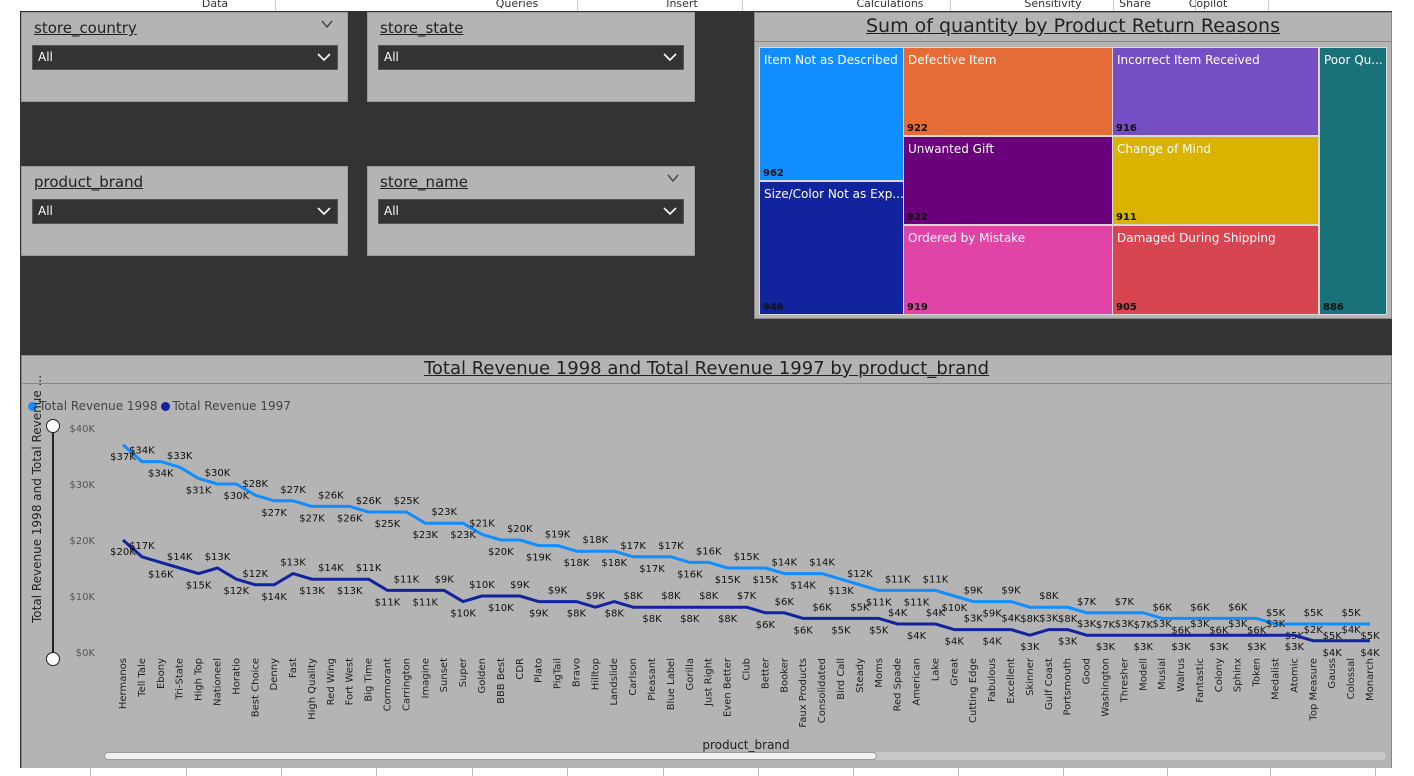 The image size is (1414, 776). I want to click on x-tick-label: Red Spade, so click(898, 685).